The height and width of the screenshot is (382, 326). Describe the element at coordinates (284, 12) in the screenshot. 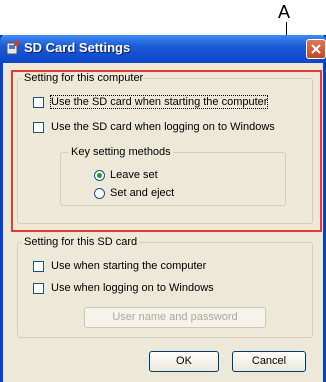

I see `callout-label: A` at that location.